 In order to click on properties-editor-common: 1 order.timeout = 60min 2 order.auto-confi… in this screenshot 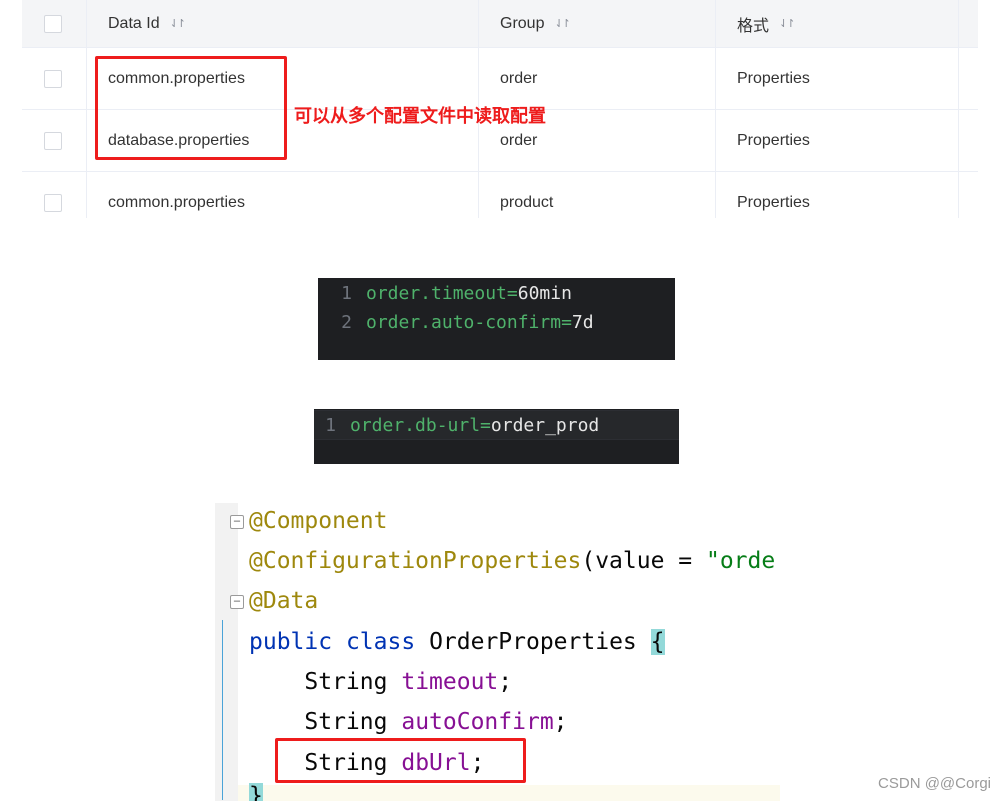, I will do `click(496, 319)`.